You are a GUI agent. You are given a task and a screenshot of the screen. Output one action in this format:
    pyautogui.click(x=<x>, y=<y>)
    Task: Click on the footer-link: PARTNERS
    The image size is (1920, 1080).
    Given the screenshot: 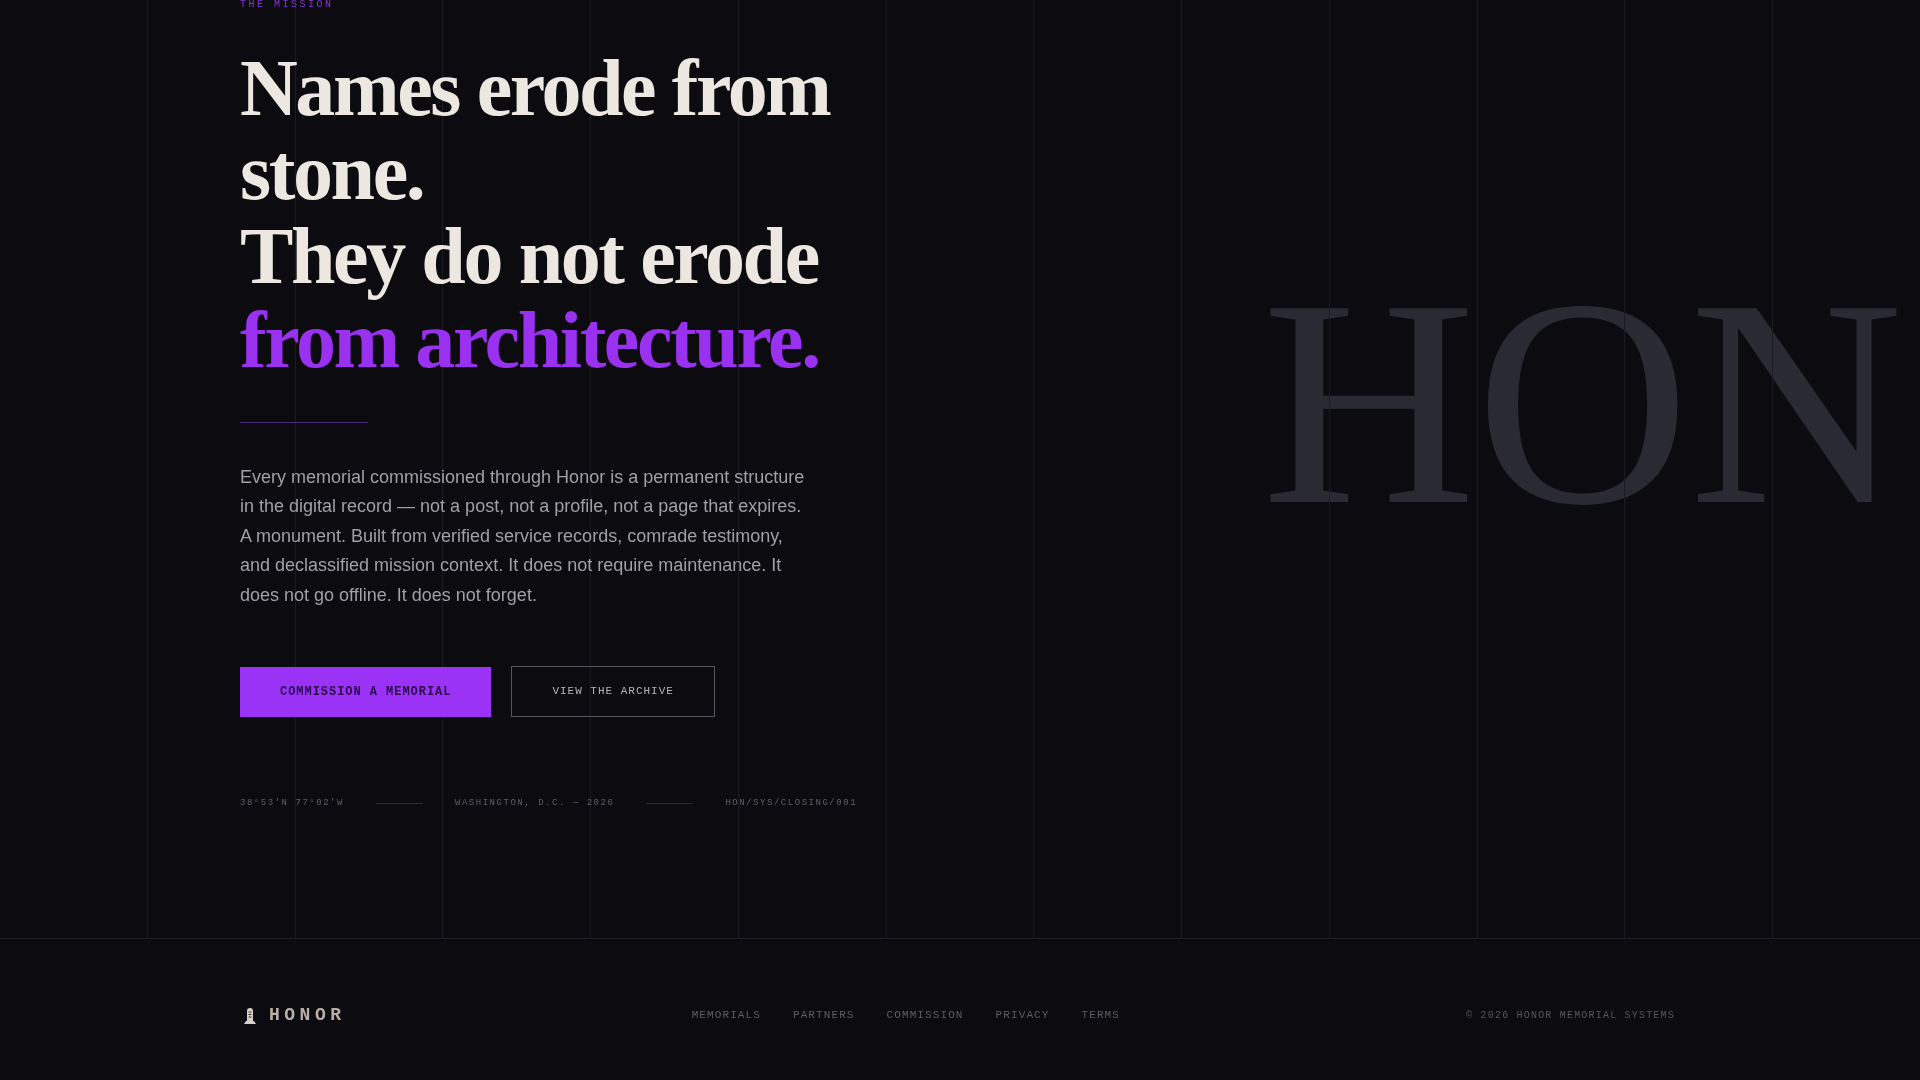 What is the action you would take?
    pyautogui.click(x=823, y=1015)
    